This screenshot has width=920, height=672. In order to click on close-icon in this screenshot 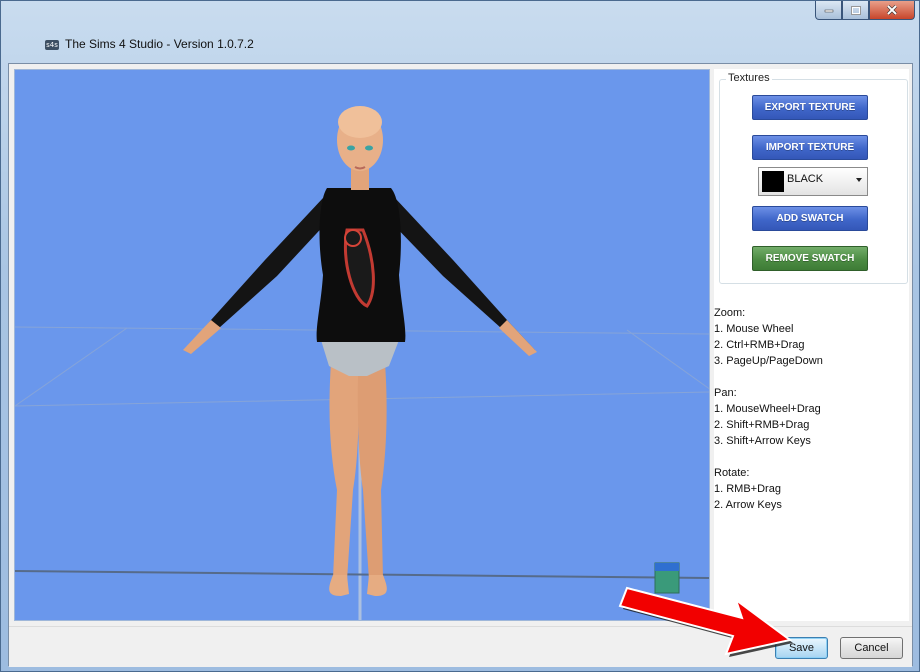, I will do `click(892, 10)`.